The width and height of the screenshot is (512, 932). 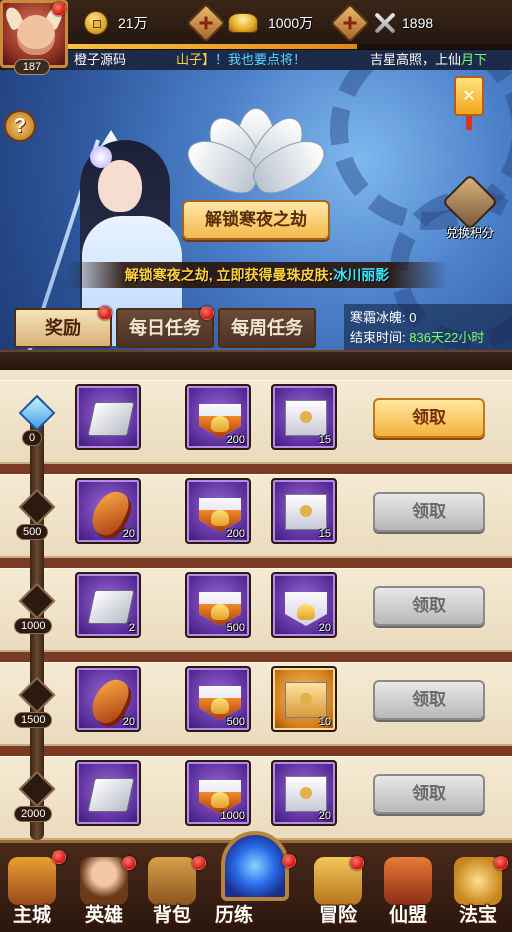 I want to click on backpack-icon, so click(x=172, y=881).